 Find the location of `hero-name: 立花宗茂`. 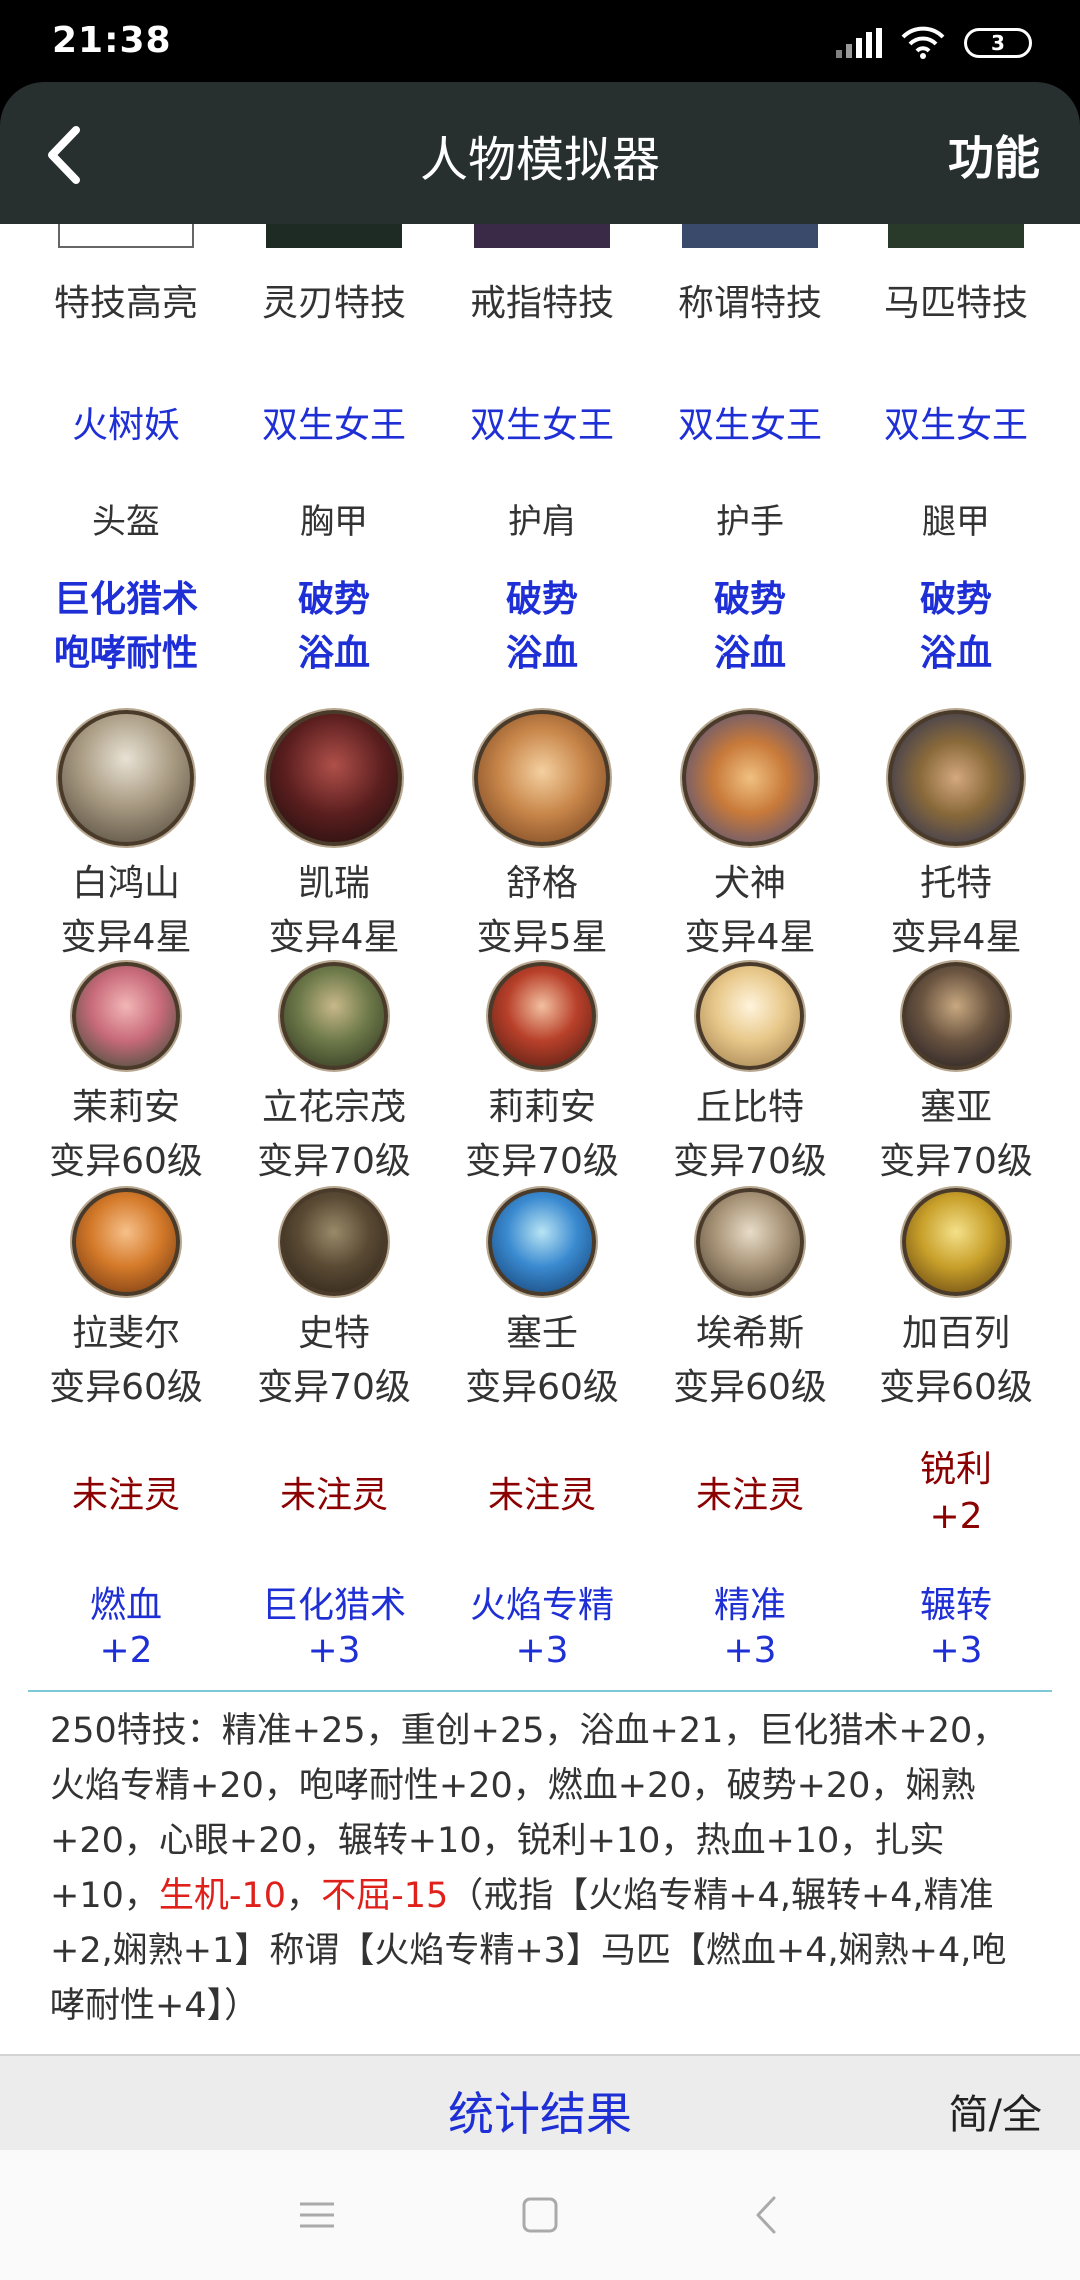

hero-name: 立花宗茂 is located at coordinates (333, 1107).